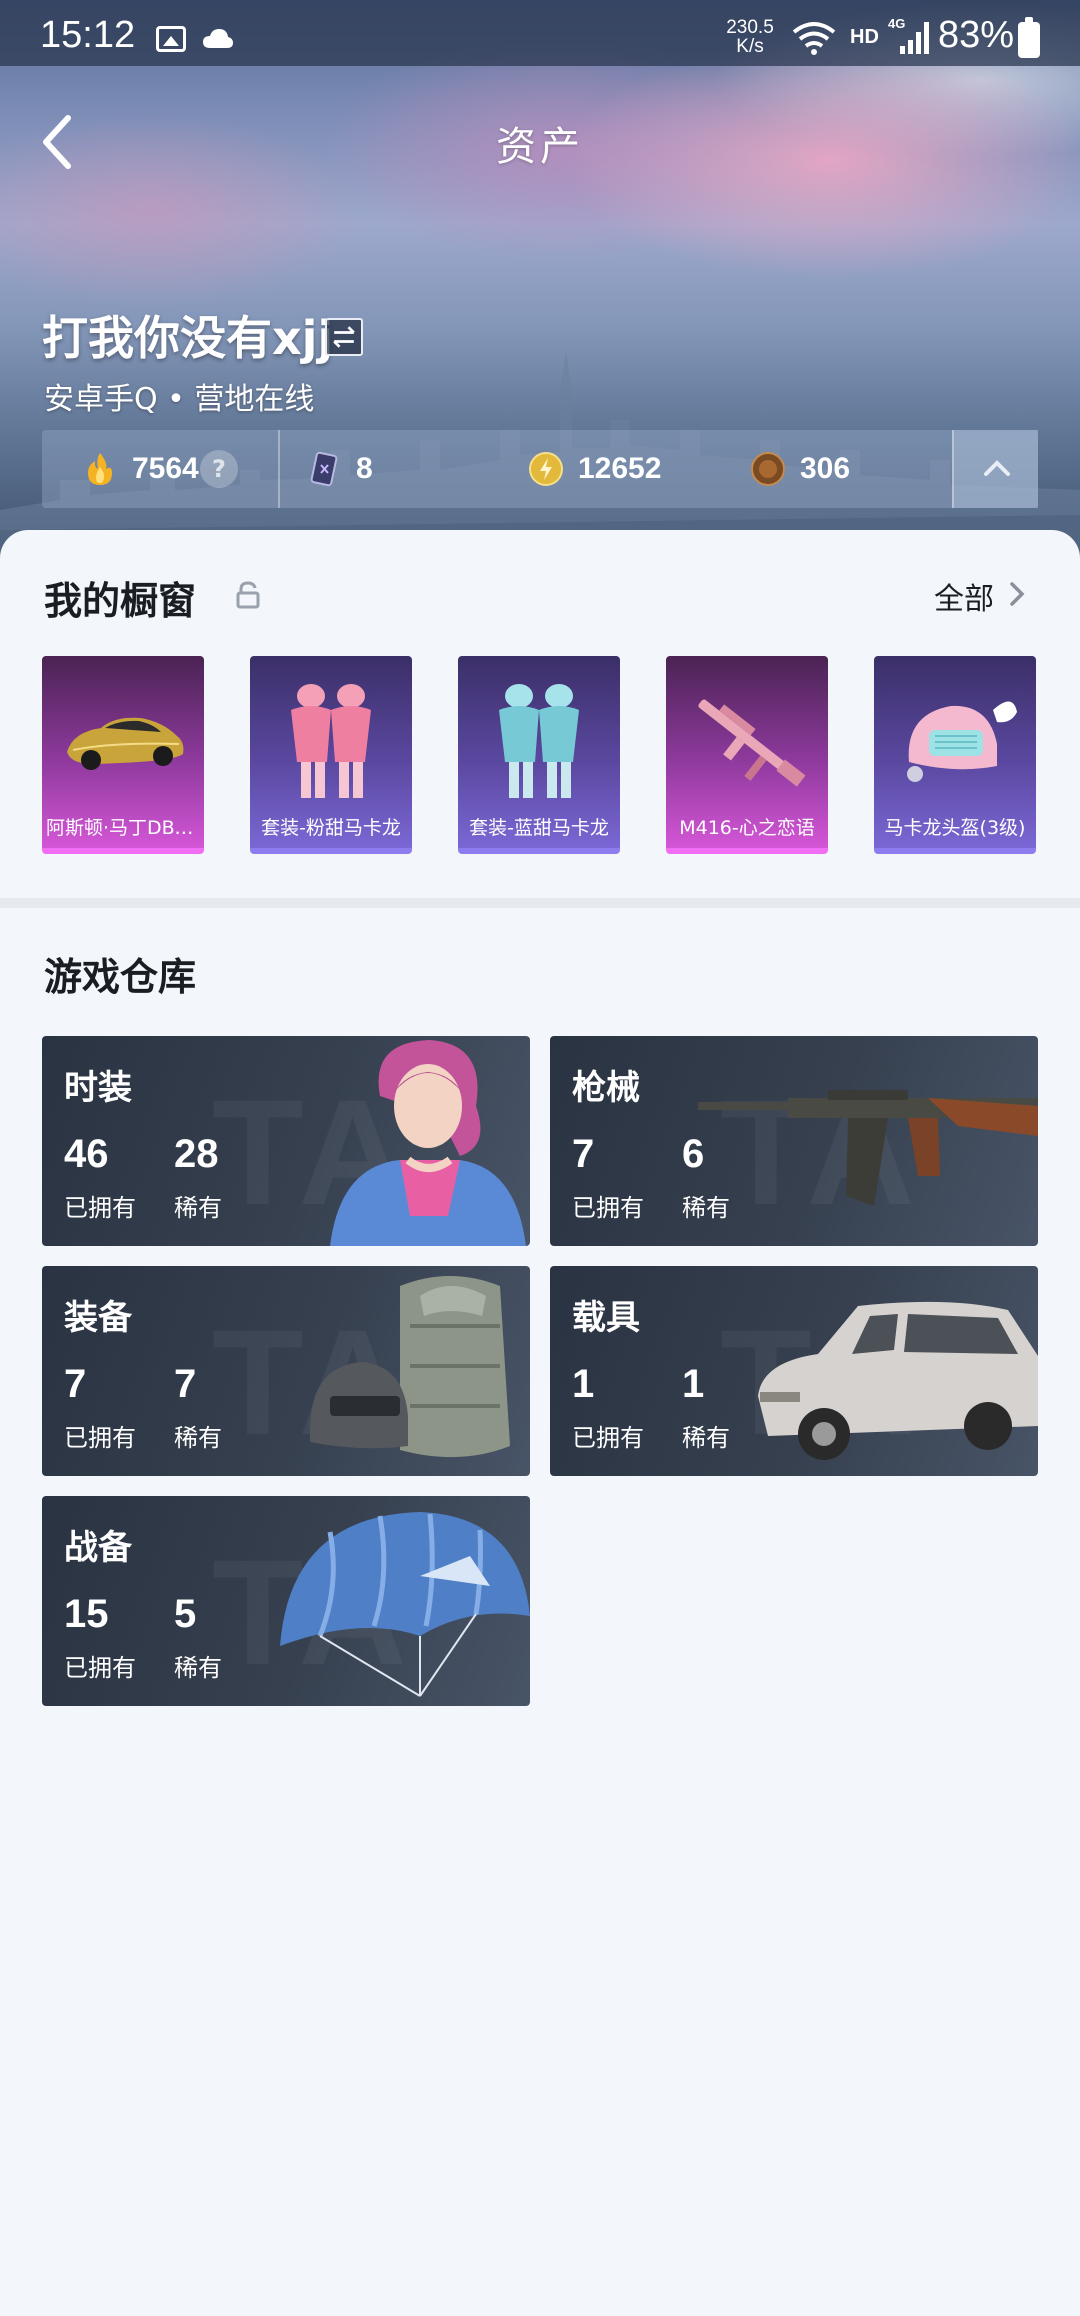 The image size is (1080, 2316). Describe the element at coordinates (286, 1371) in the screenshot. I see `warehouse-card-equipment: TA 装备 7 7 已拥有 稀有` at that location.